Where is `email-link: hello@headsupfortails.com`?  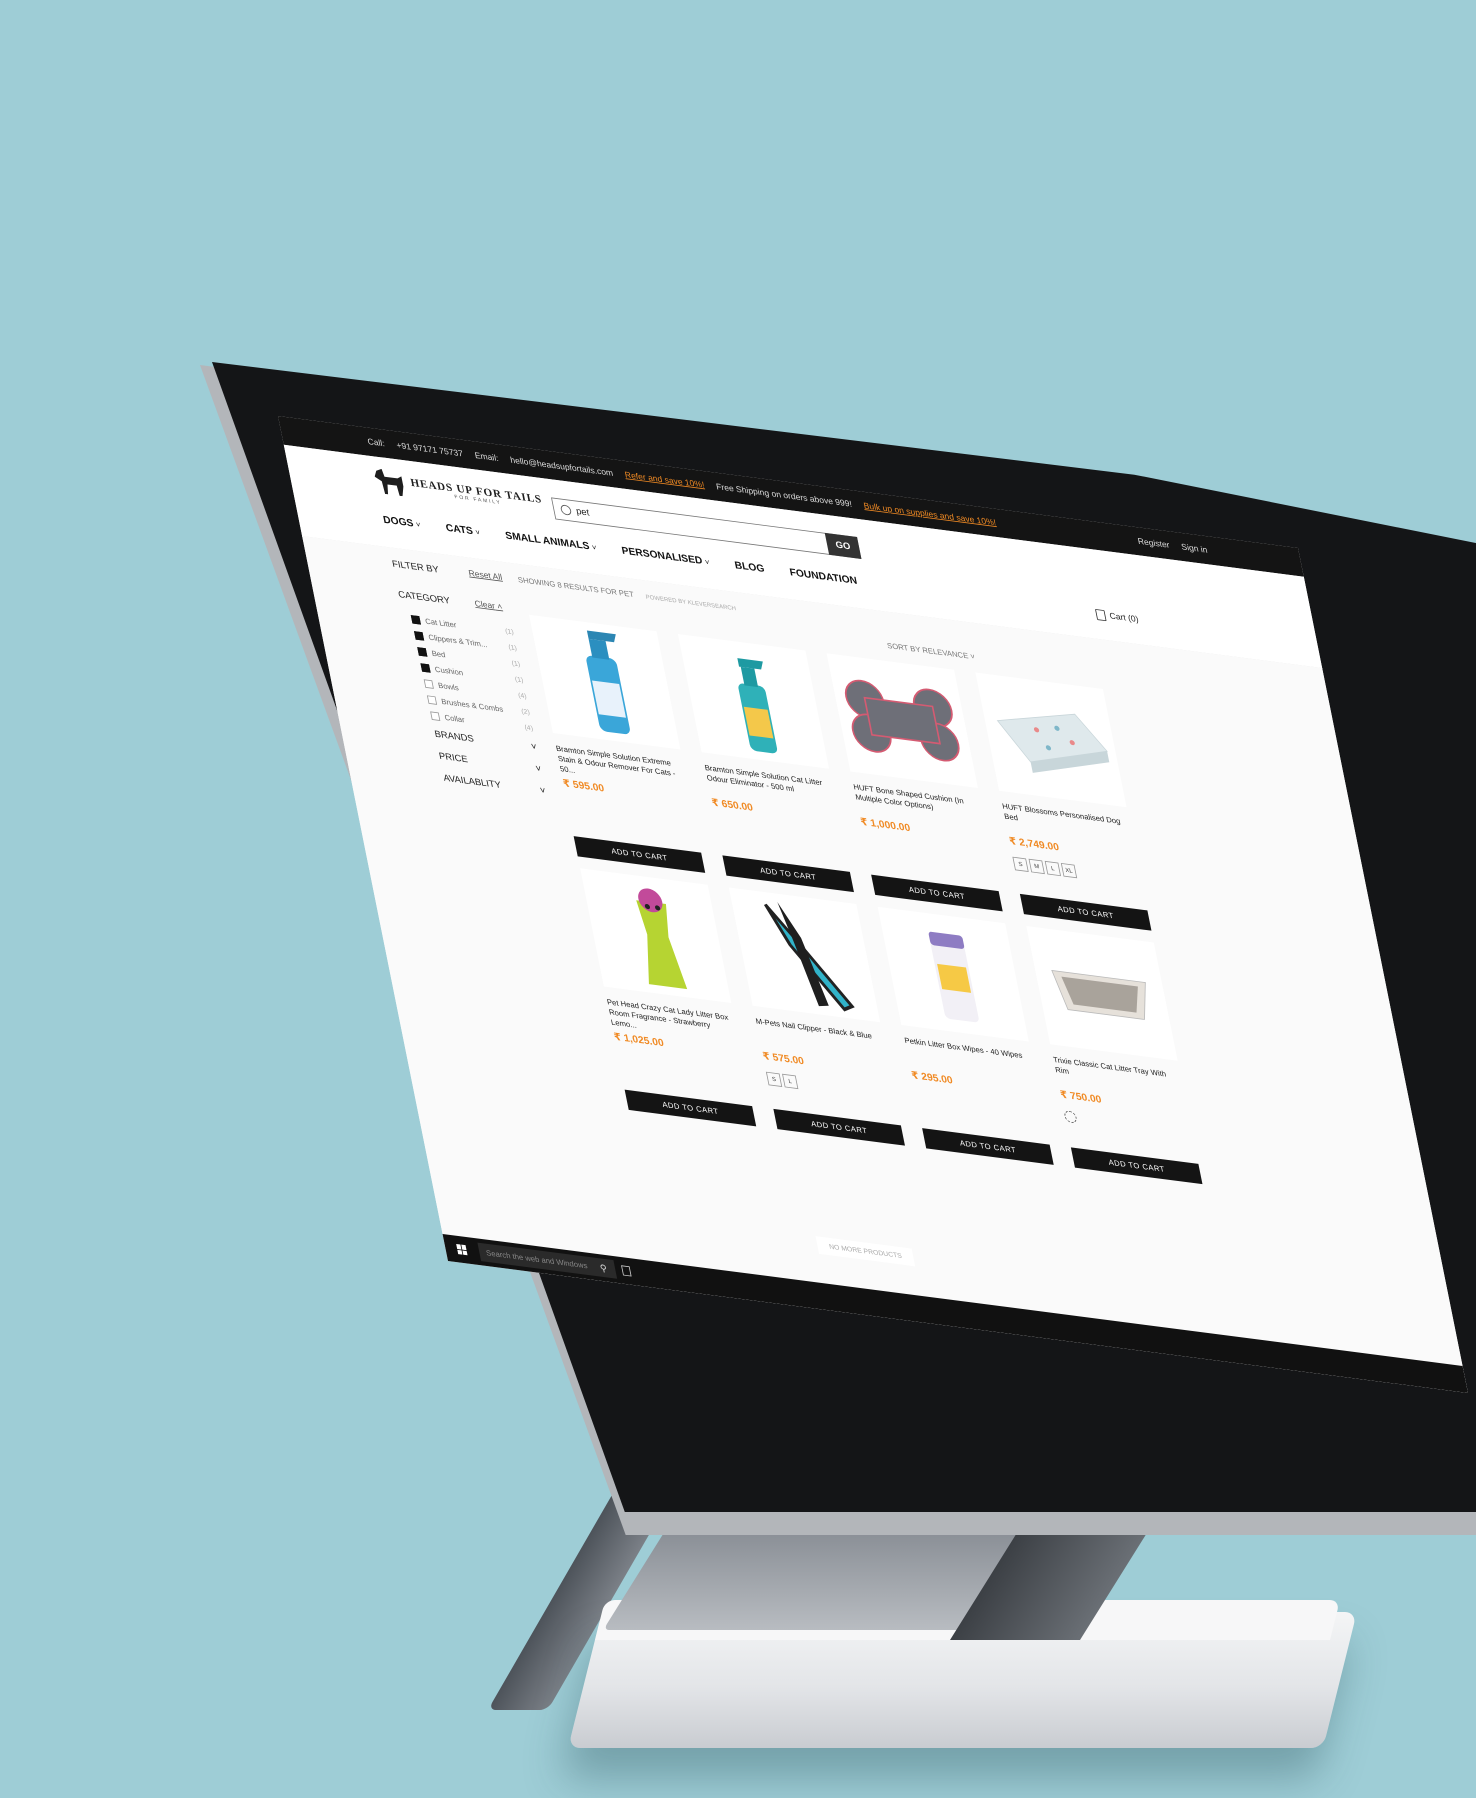
email-link: hello@headsupfortails.com is located at coordinates (561, 466).